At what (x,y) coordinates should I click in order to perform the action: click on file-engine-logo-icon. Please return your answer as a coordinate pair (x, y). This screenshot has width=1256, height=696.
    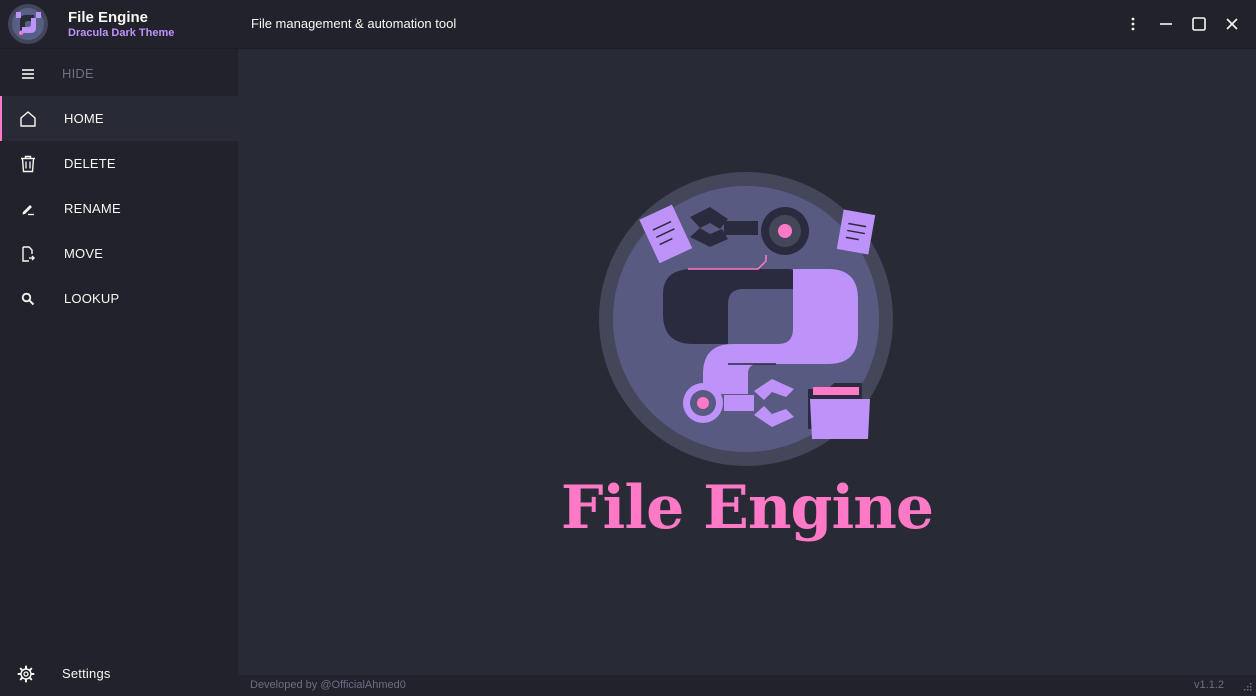
    Looking at the image, I should click on (746, 319).